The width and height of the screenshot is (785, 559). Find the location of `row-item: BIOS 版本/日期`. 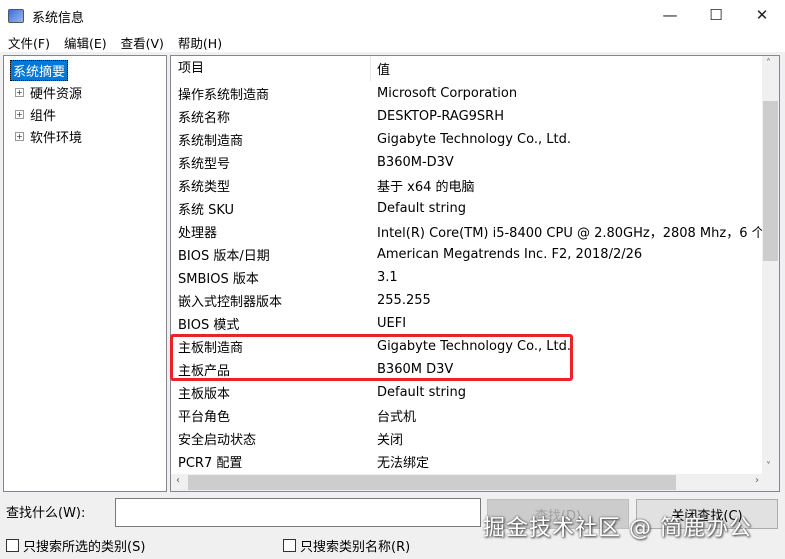

row-item: BIOS 版本/日期 is located at coordinates (224, 256).